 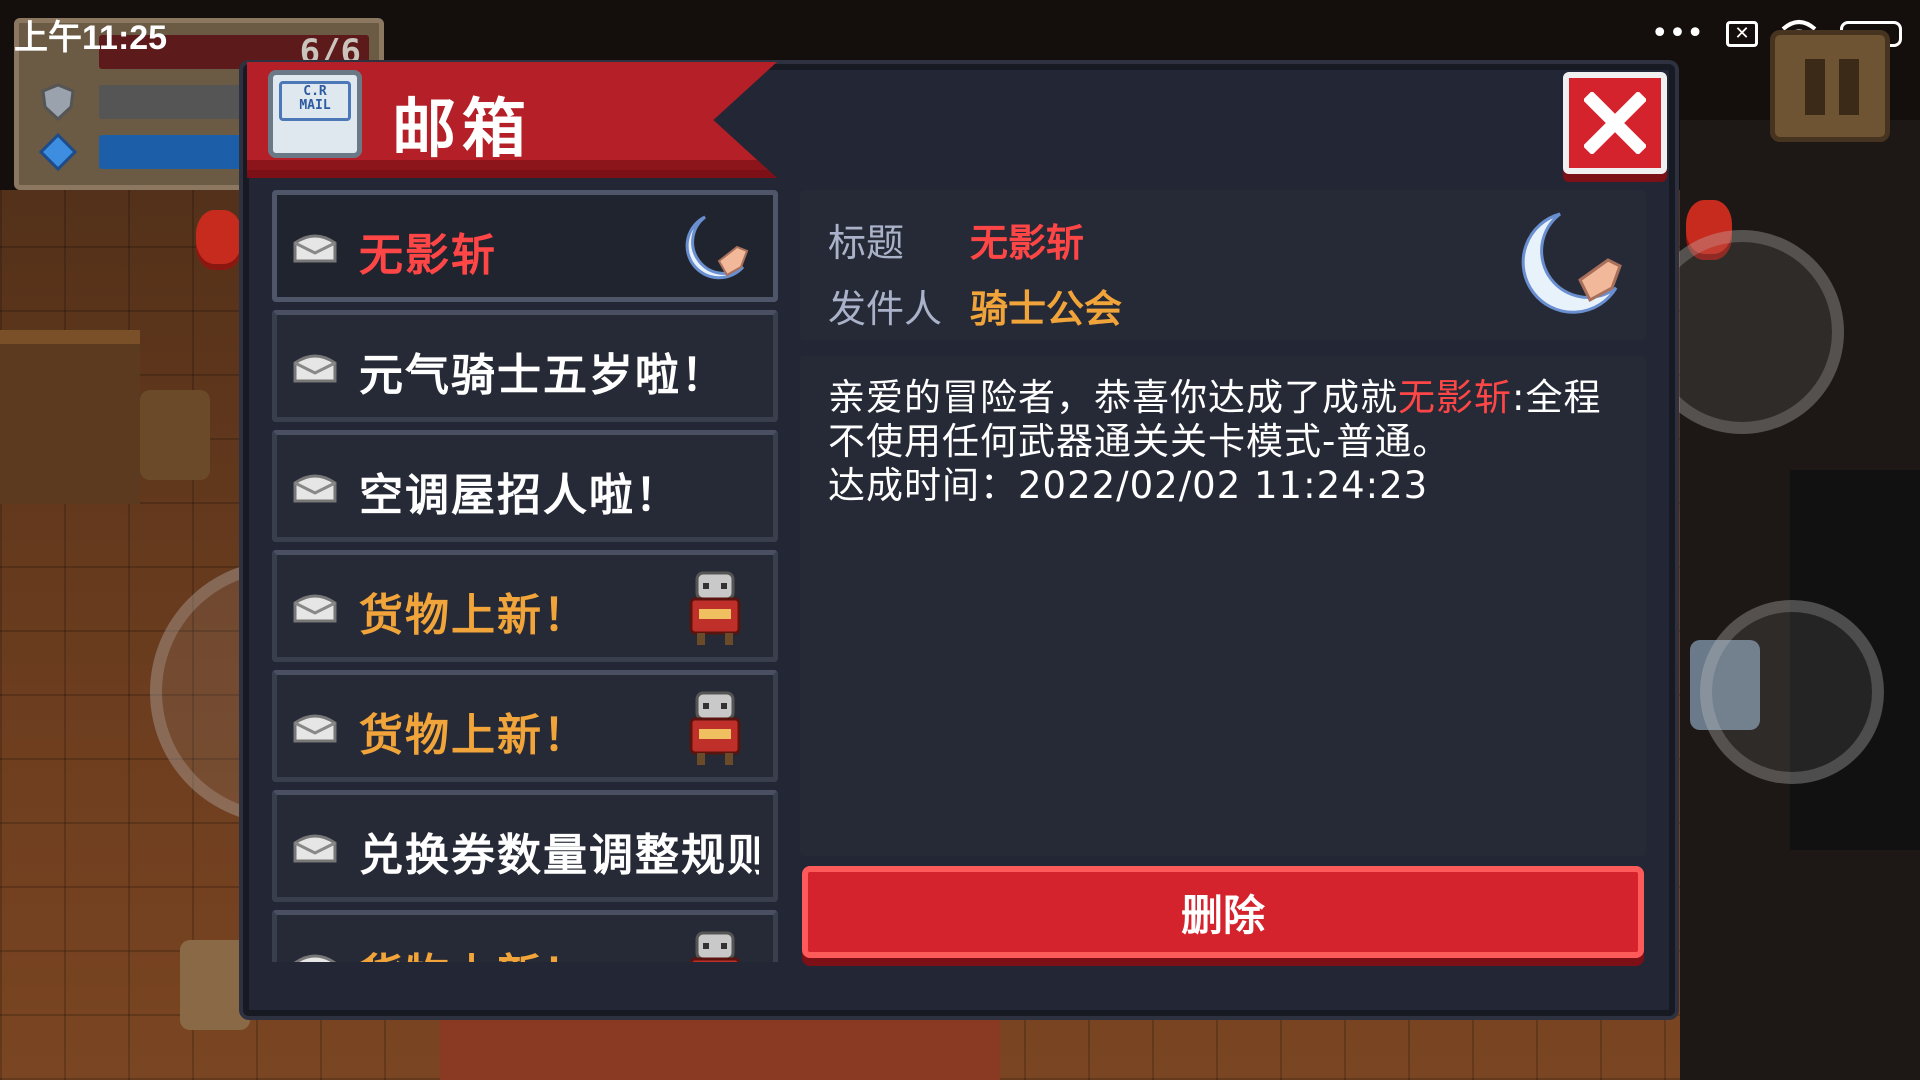 What do you see at coordinates (1677, 33) in the screenshot?
I see `more-icon: •••` at bounding box center [1677, 33].